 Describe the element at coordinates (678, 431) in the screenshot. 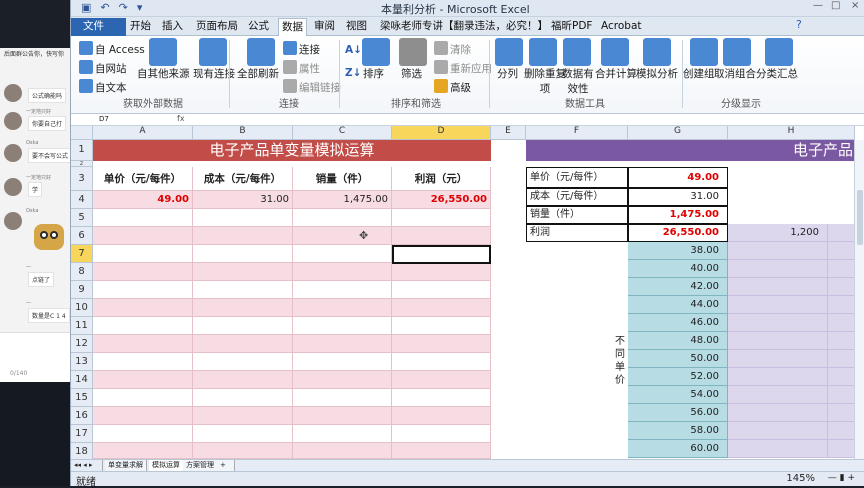

I see `price-series-11: 58.00` at that location.